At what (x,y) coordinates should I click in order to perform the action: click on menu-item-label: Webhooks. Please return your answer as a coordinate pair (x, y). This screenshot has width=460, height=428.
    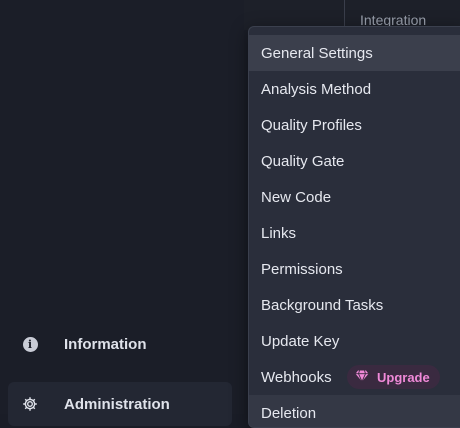
    Looking at the image, I should click on (296, 377).